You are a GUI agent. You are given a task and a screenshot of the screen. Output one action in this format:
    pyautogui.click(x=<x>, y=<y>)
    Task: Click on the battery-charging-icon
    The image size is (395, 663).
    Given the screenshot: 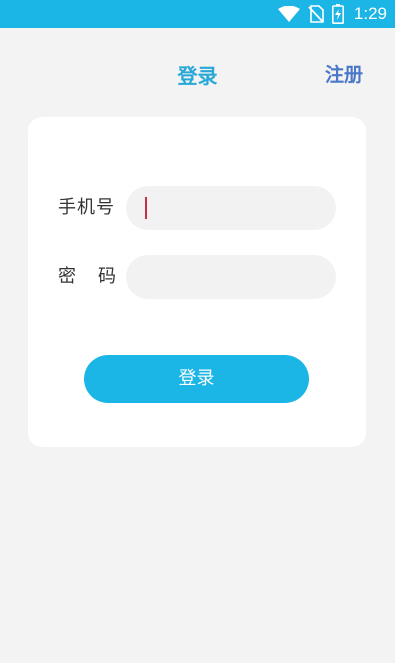 What is the action you would take?
    pyautogui.click(x=337, y=14)
    